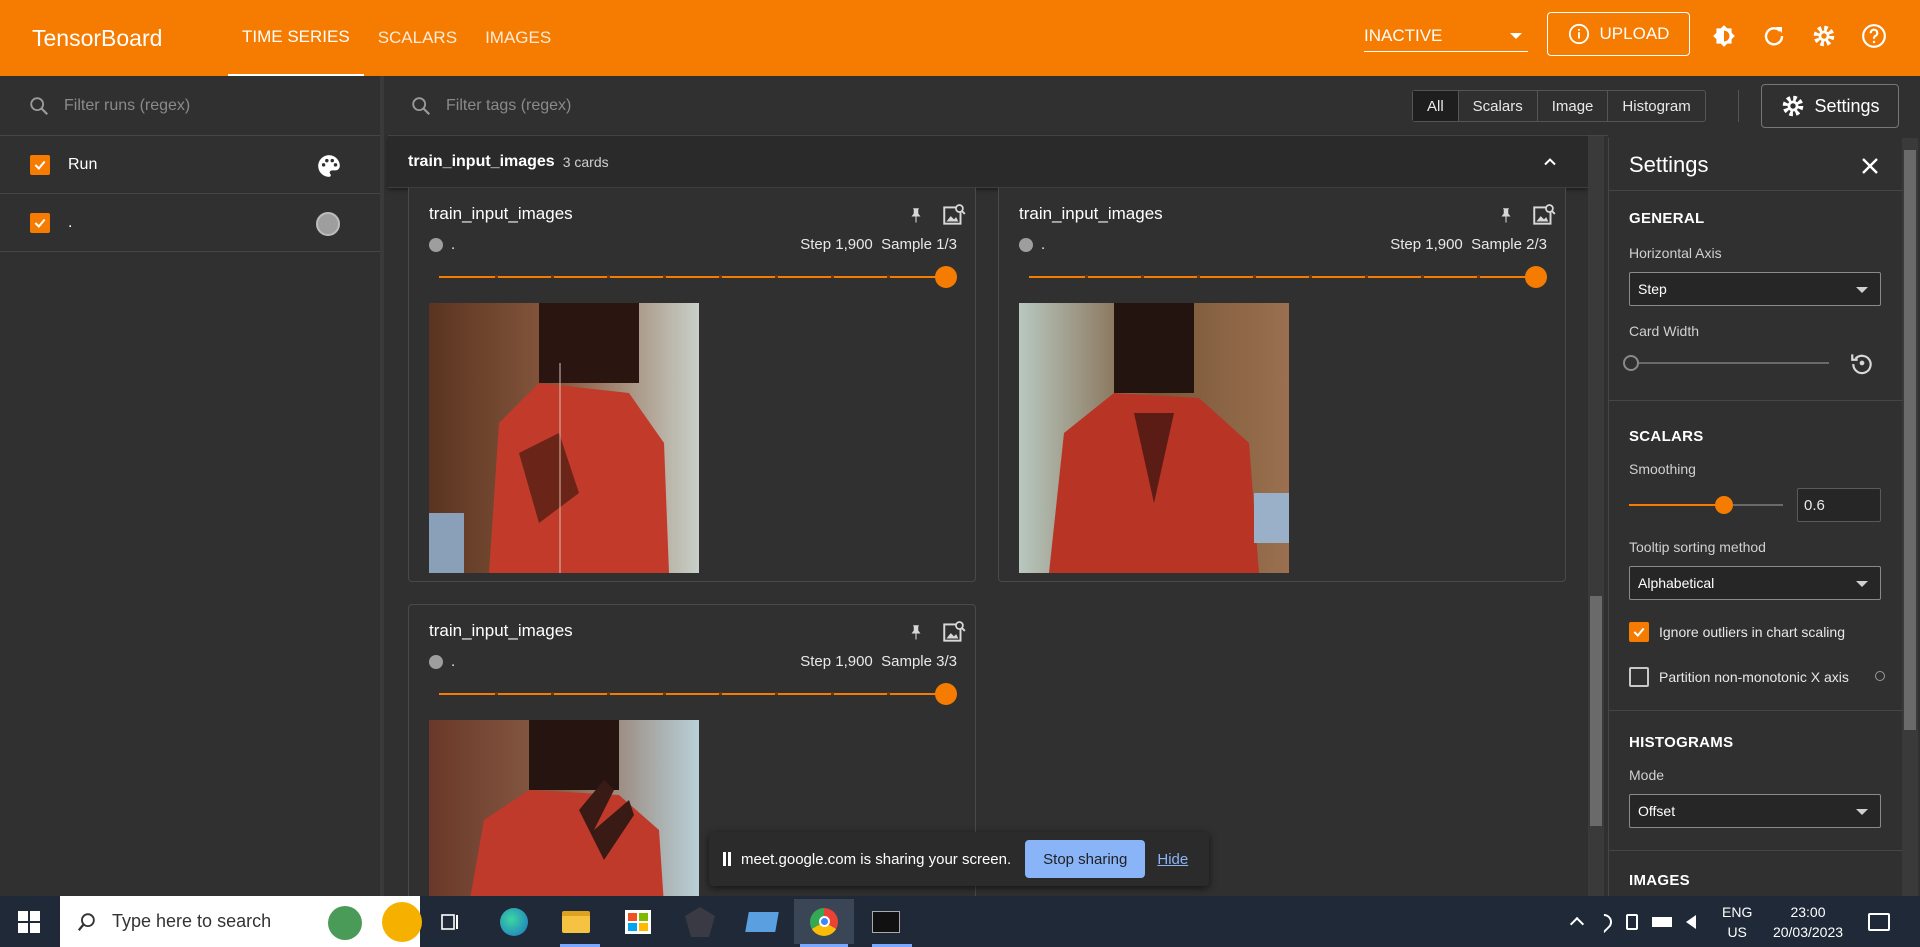 The image size is (1920, 947). Describe the element at coordinates (1446, 36) in the screenshot. I see `reload-status-select: INACTIVE` at that location.